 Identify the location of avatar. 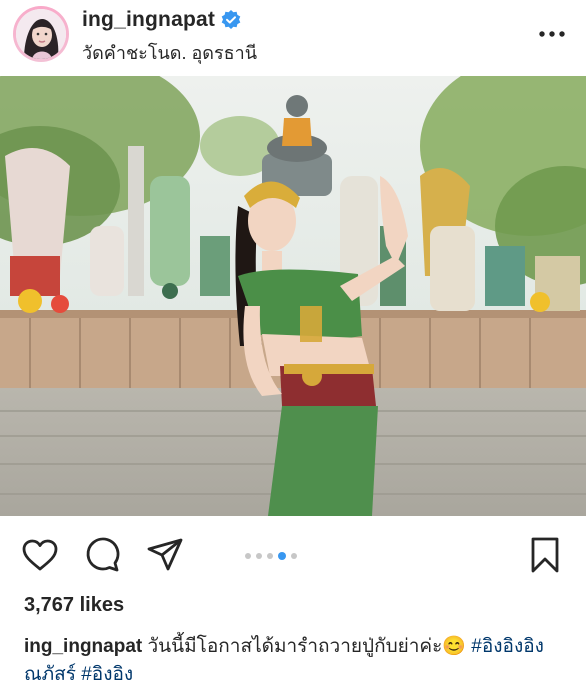
(41, 34).